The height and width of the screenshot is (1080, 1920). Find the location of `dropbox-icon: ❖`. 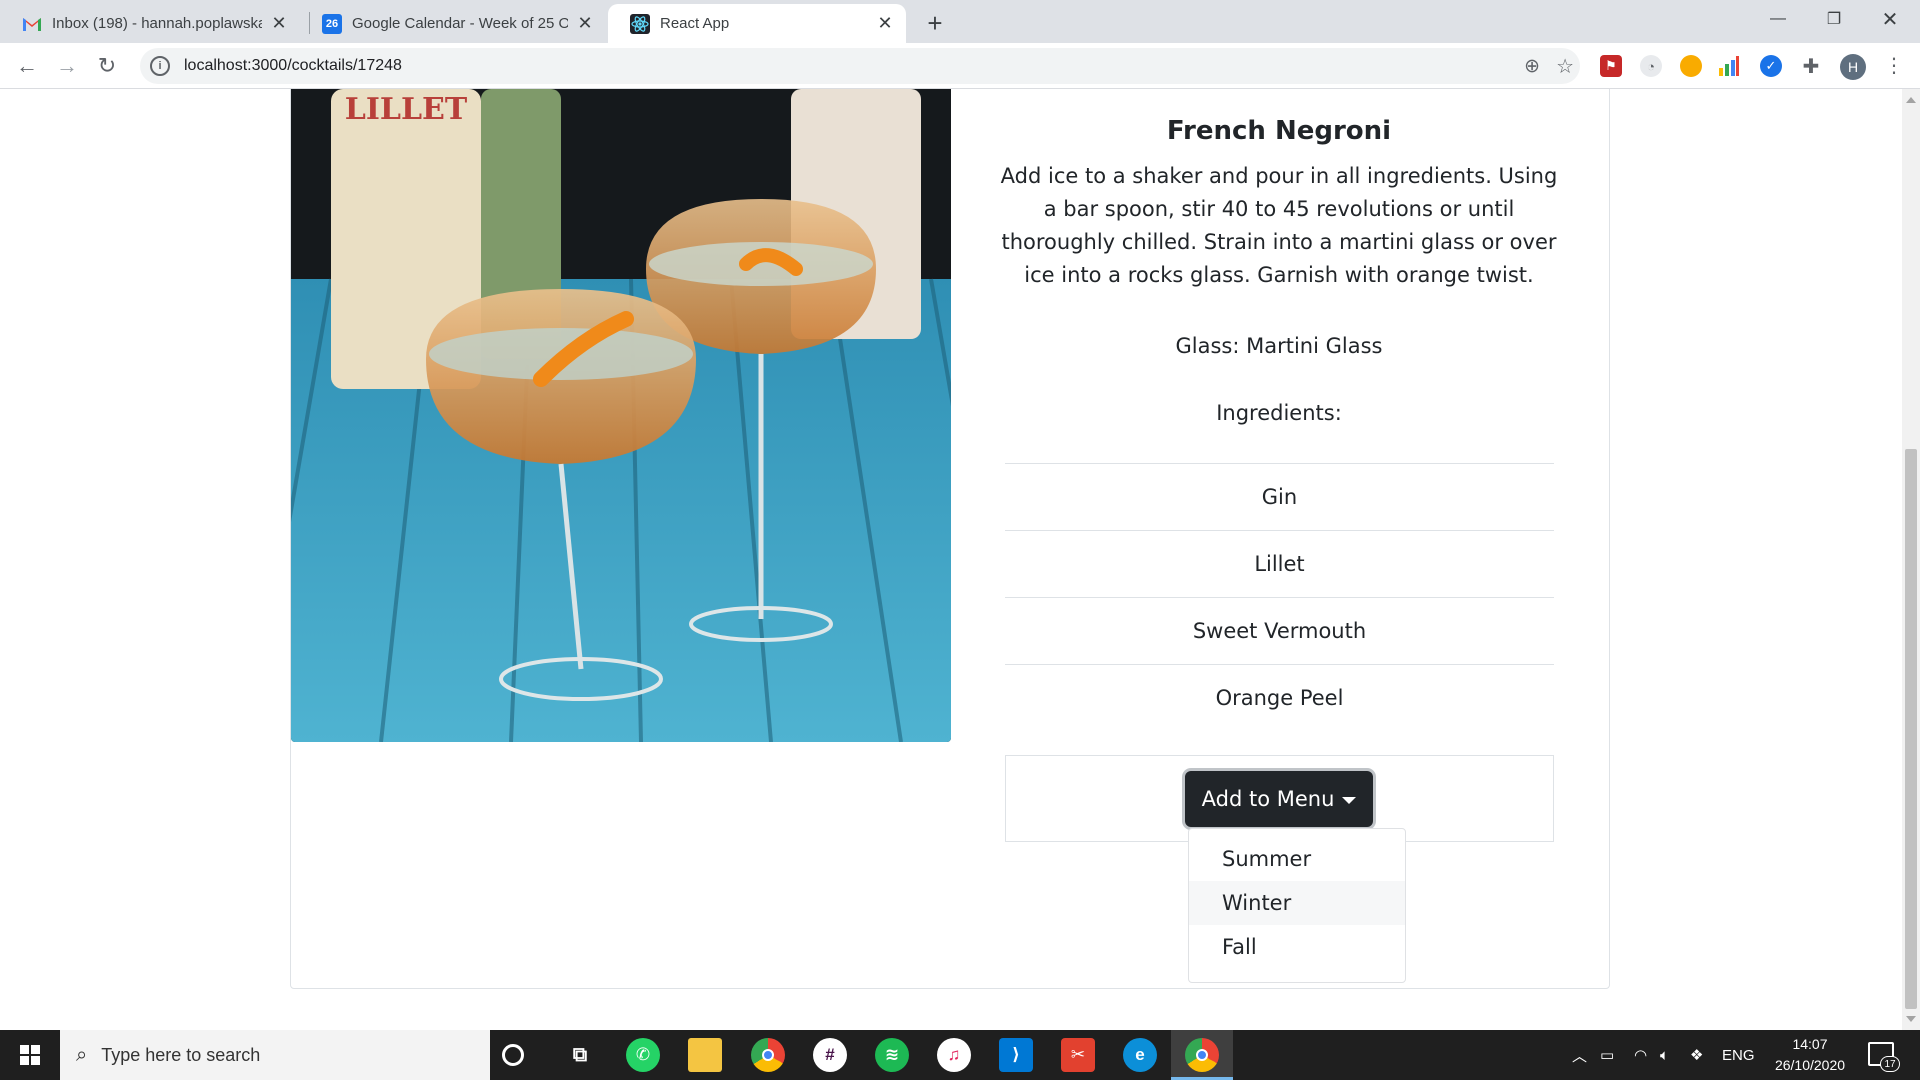

dropbox-icon: ❖ is located at coordinates (1696, 1055).